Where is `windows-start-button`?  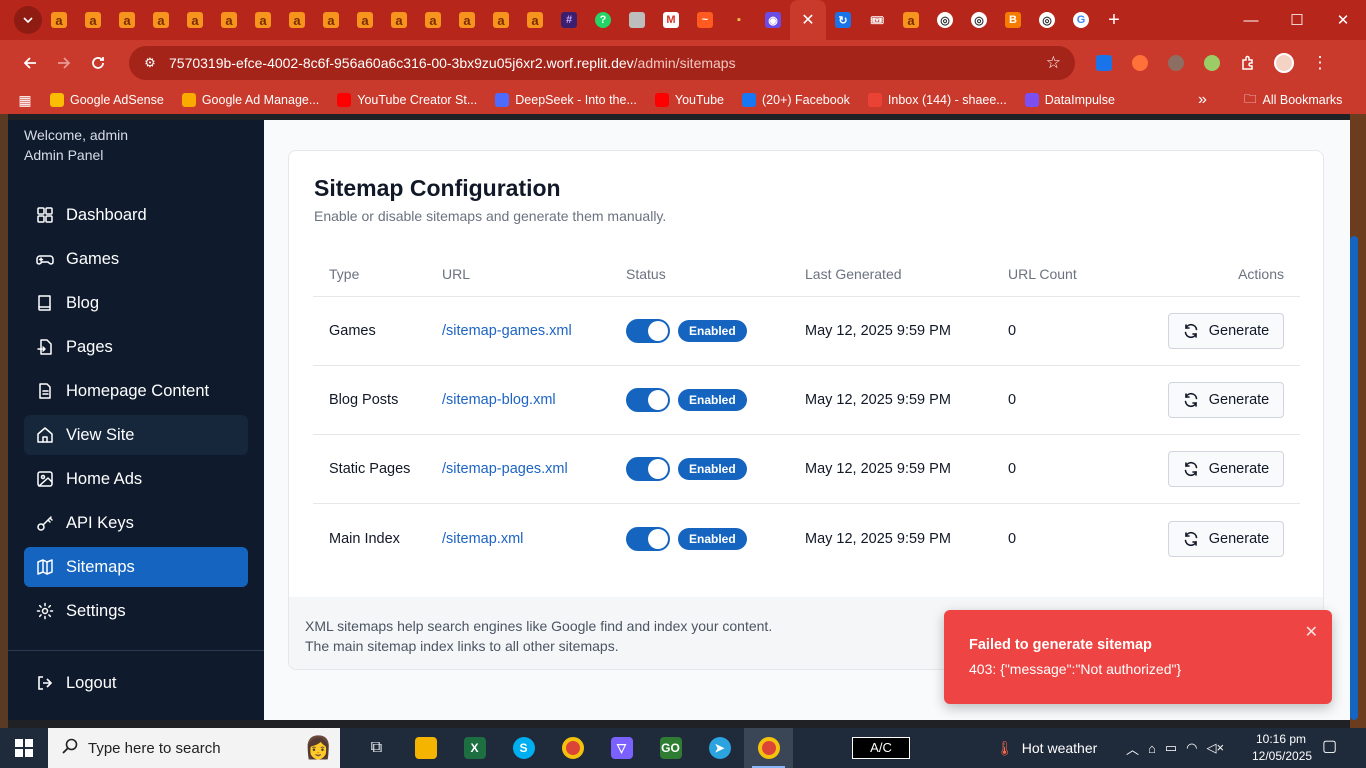 windows-start-button is located at coordinates (24, 748).